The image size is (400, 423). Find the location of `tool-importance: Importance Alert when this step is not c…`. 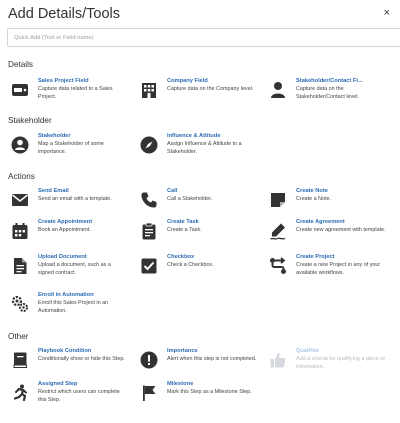

tool-importance: Importance Alert when this step is not c… is located at coordinates (199, 364).